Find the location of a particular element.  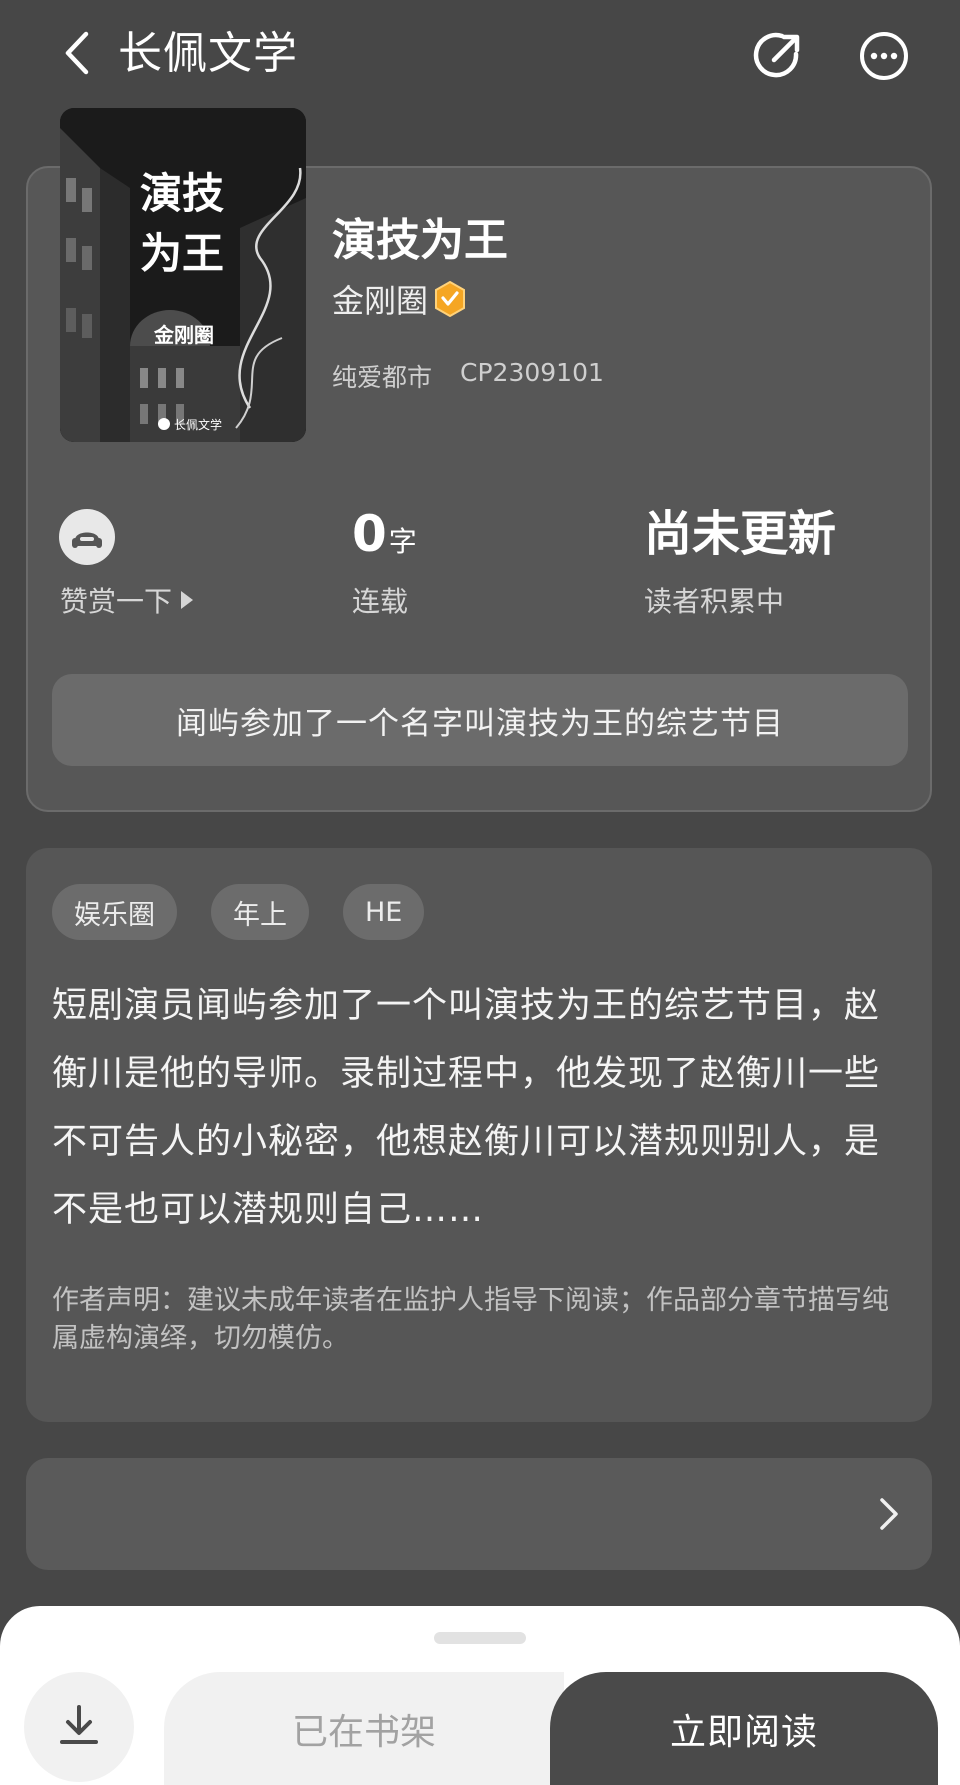

download-icon is located at coordinates (79, 1727).